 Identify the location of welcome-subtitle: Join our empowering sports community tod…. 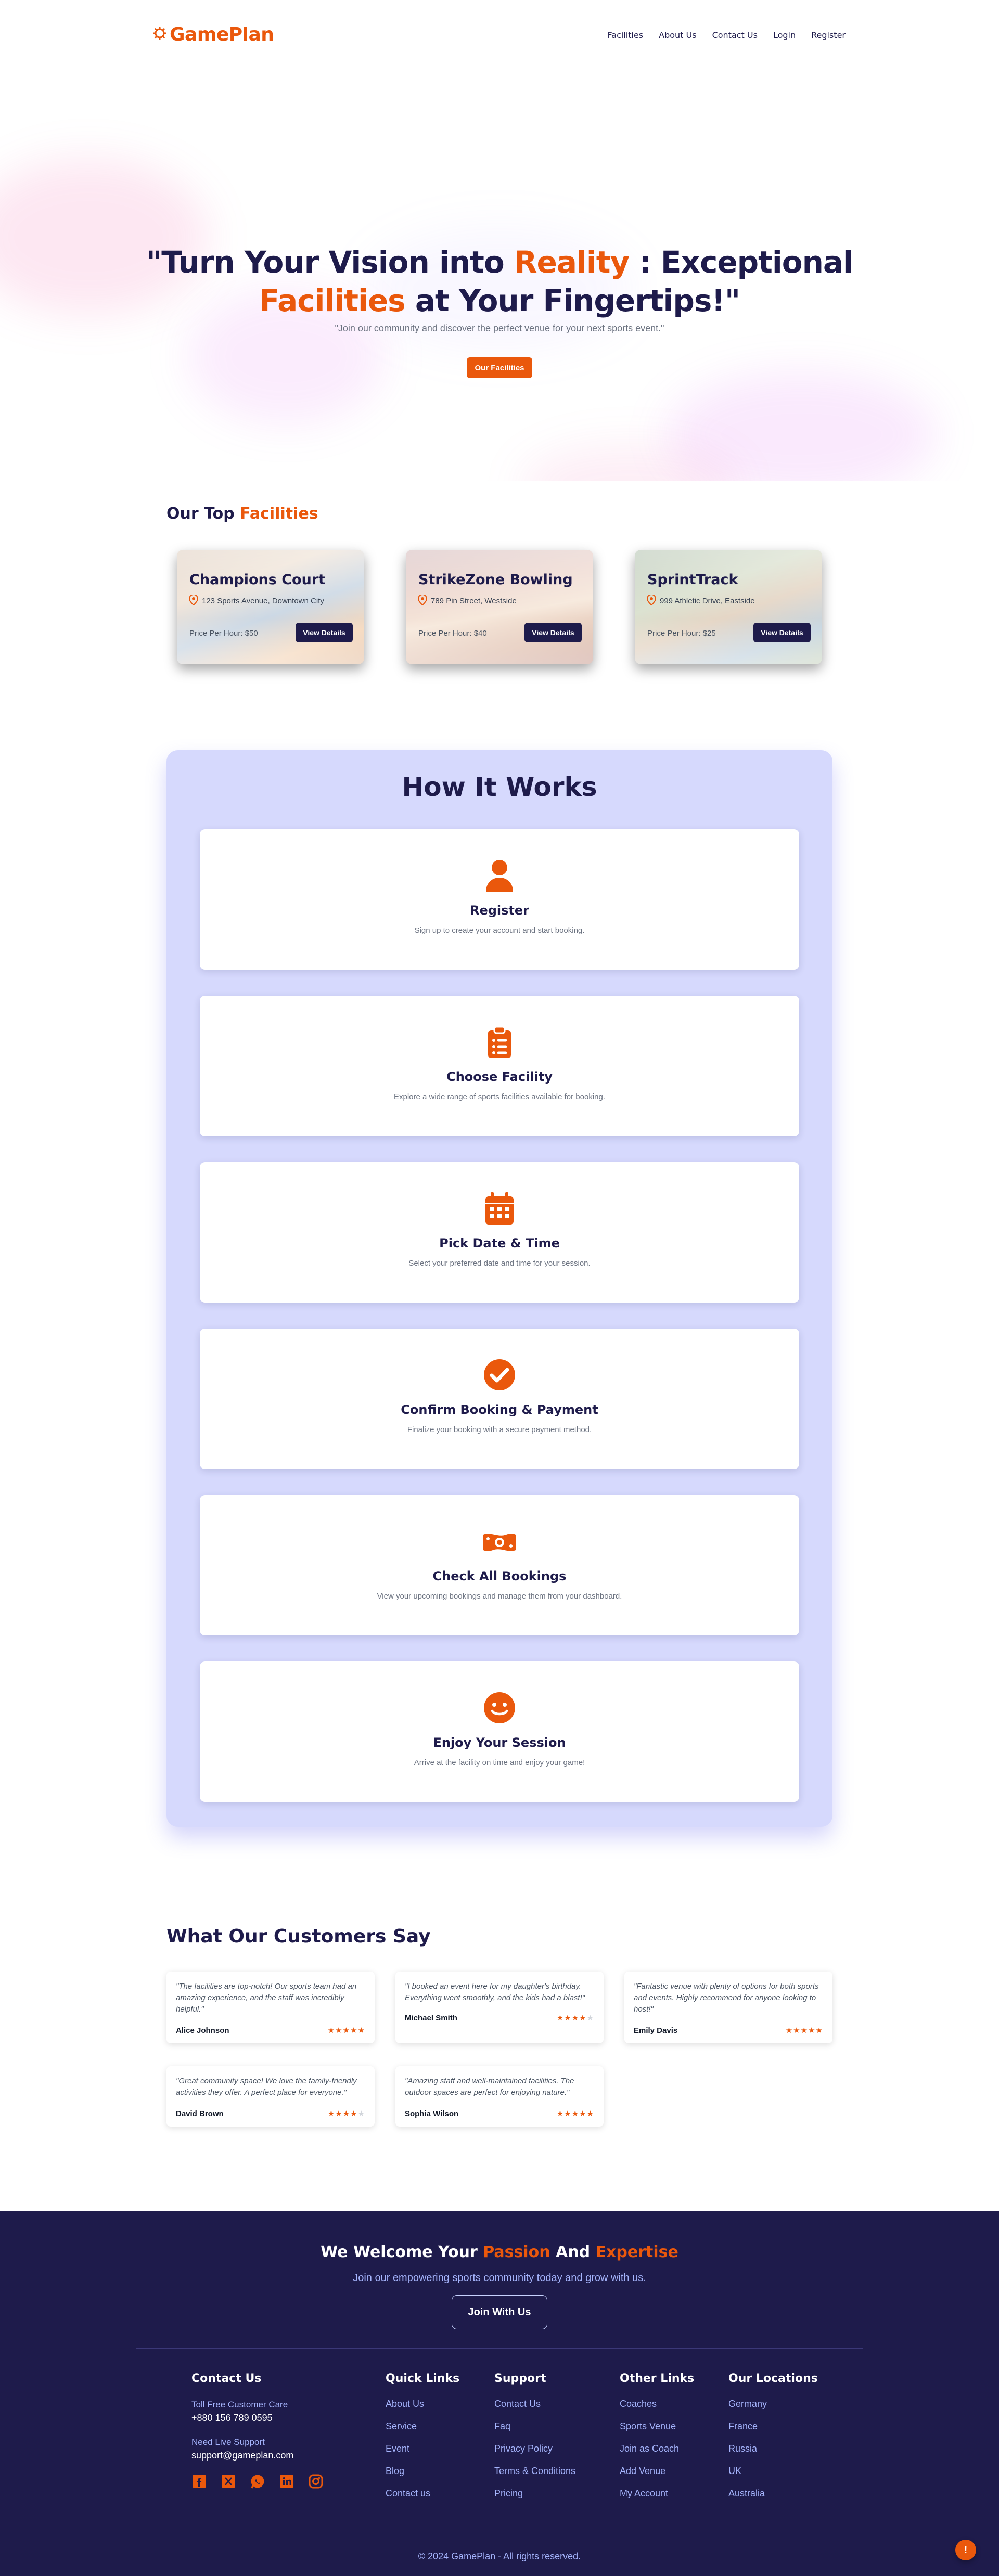
(499, 2278).